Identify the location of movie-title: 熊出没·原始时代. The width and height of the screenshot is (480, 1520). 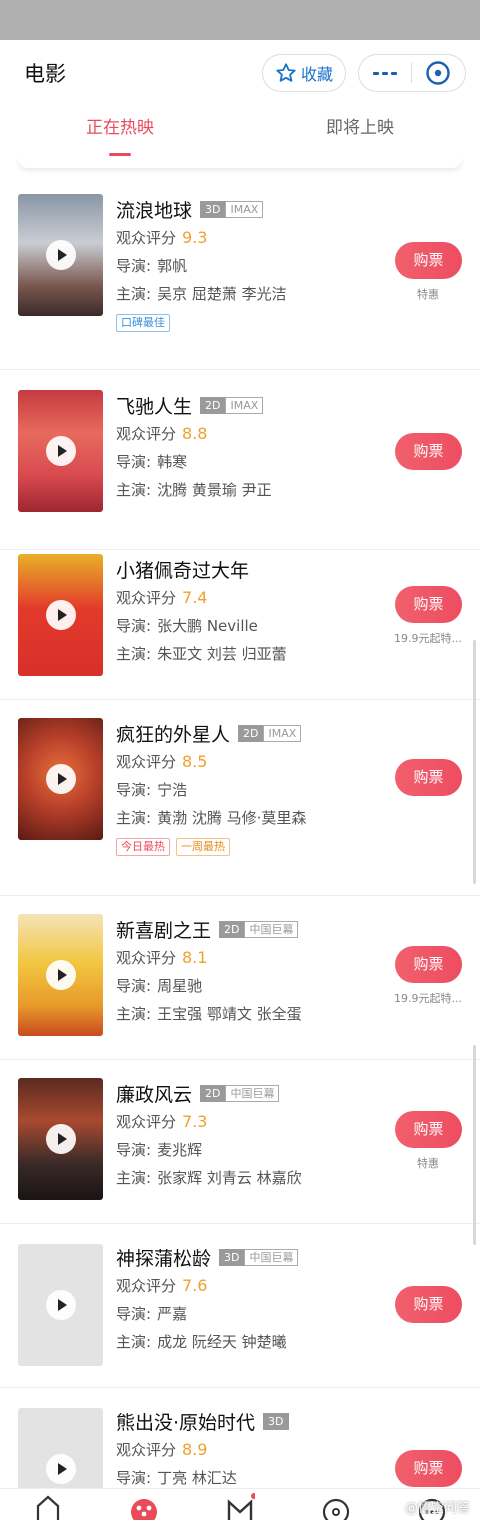
(186, 1422).